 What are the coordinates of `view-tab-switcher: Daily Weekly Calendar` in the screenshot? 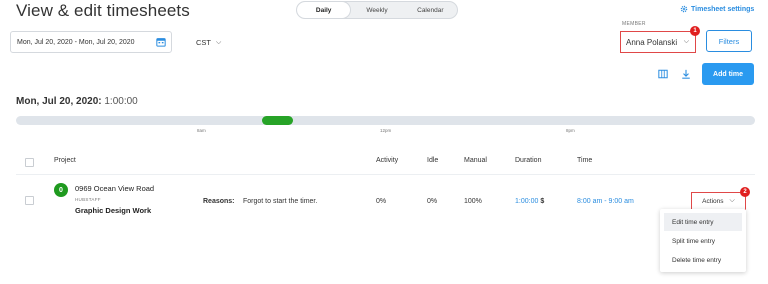 It's located at (377, 10).